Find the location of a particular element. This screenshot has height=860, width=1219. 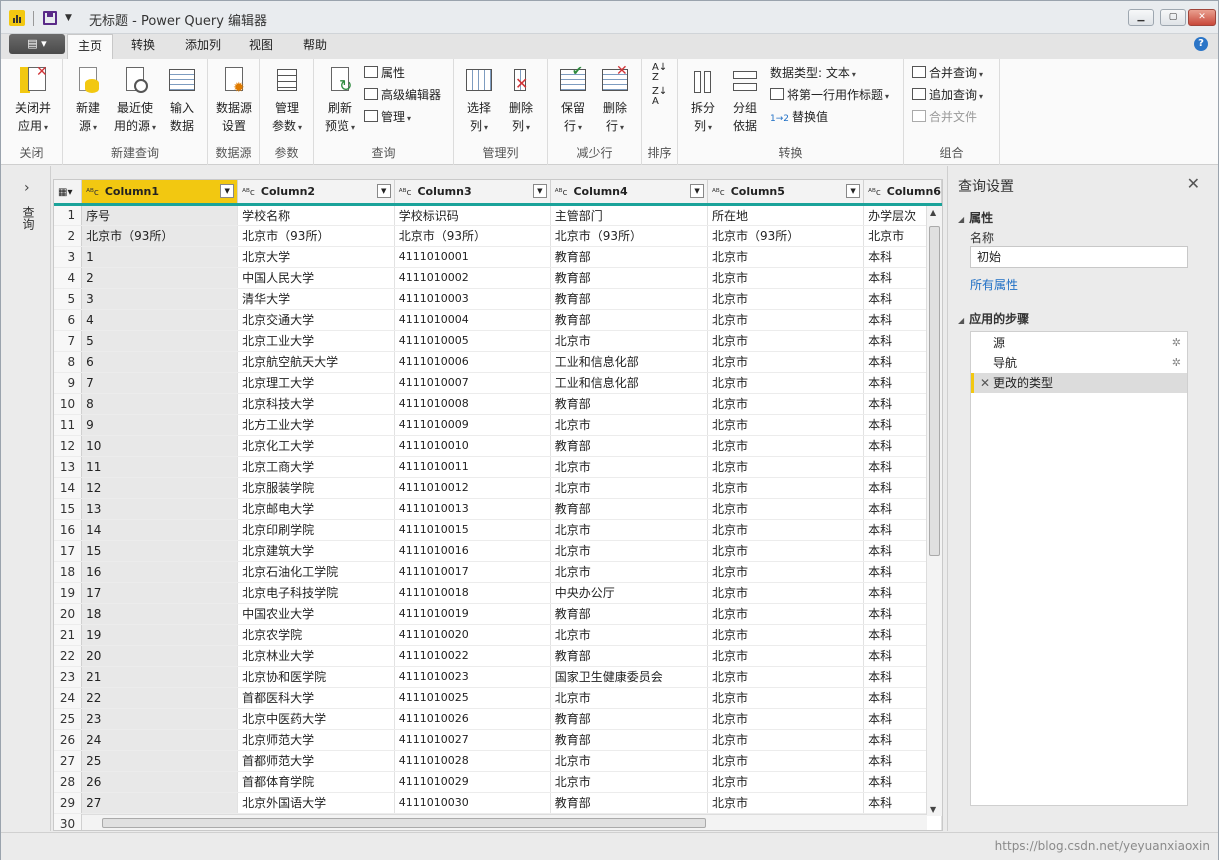

sort-ascending-button: A↓ Z is located at coordinates (659, 73).